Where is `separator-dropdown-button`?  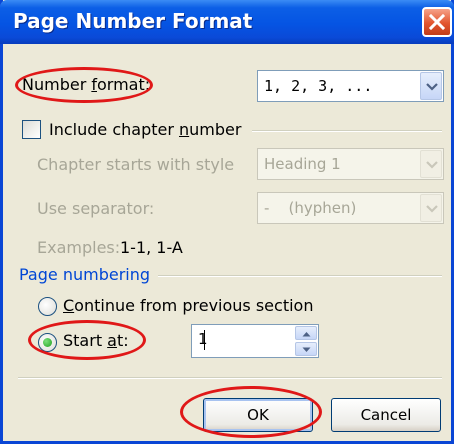
separator-dropdown-button is located at coordinates (431, 208).